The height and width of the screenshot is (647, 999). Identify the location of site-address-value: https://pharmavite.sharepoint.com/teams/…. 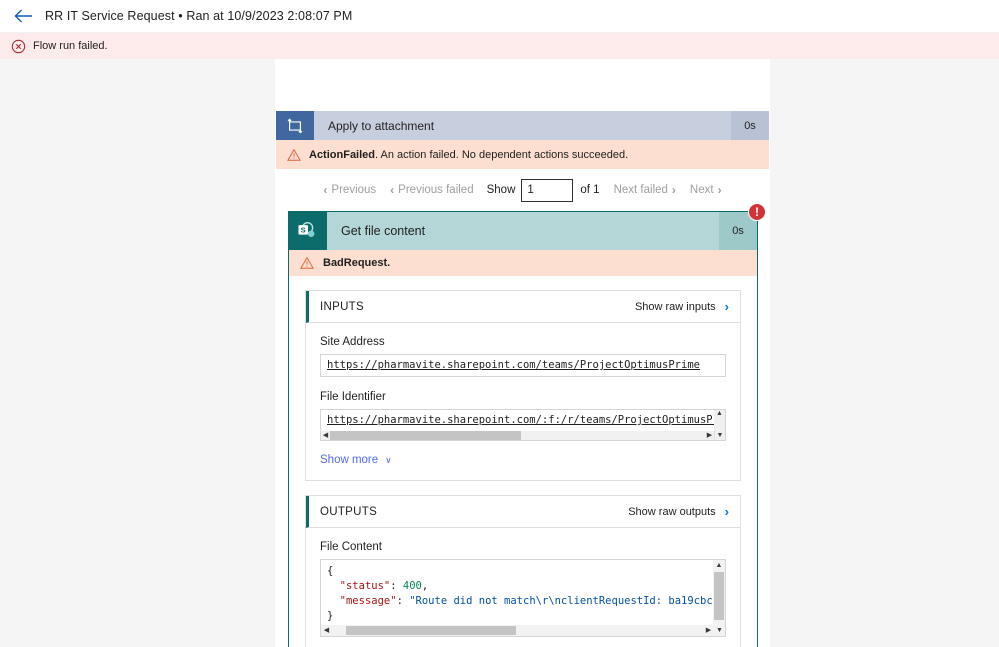
(513, 365).